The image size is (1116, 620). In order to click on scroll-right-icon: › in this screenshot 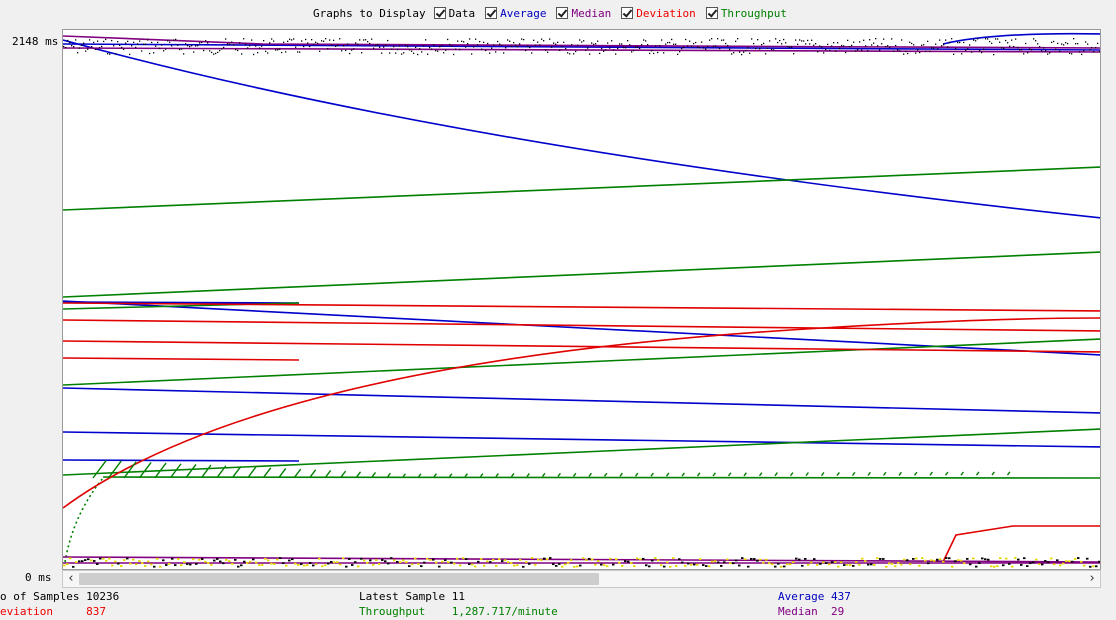, I will do `click(1092, 579)`.